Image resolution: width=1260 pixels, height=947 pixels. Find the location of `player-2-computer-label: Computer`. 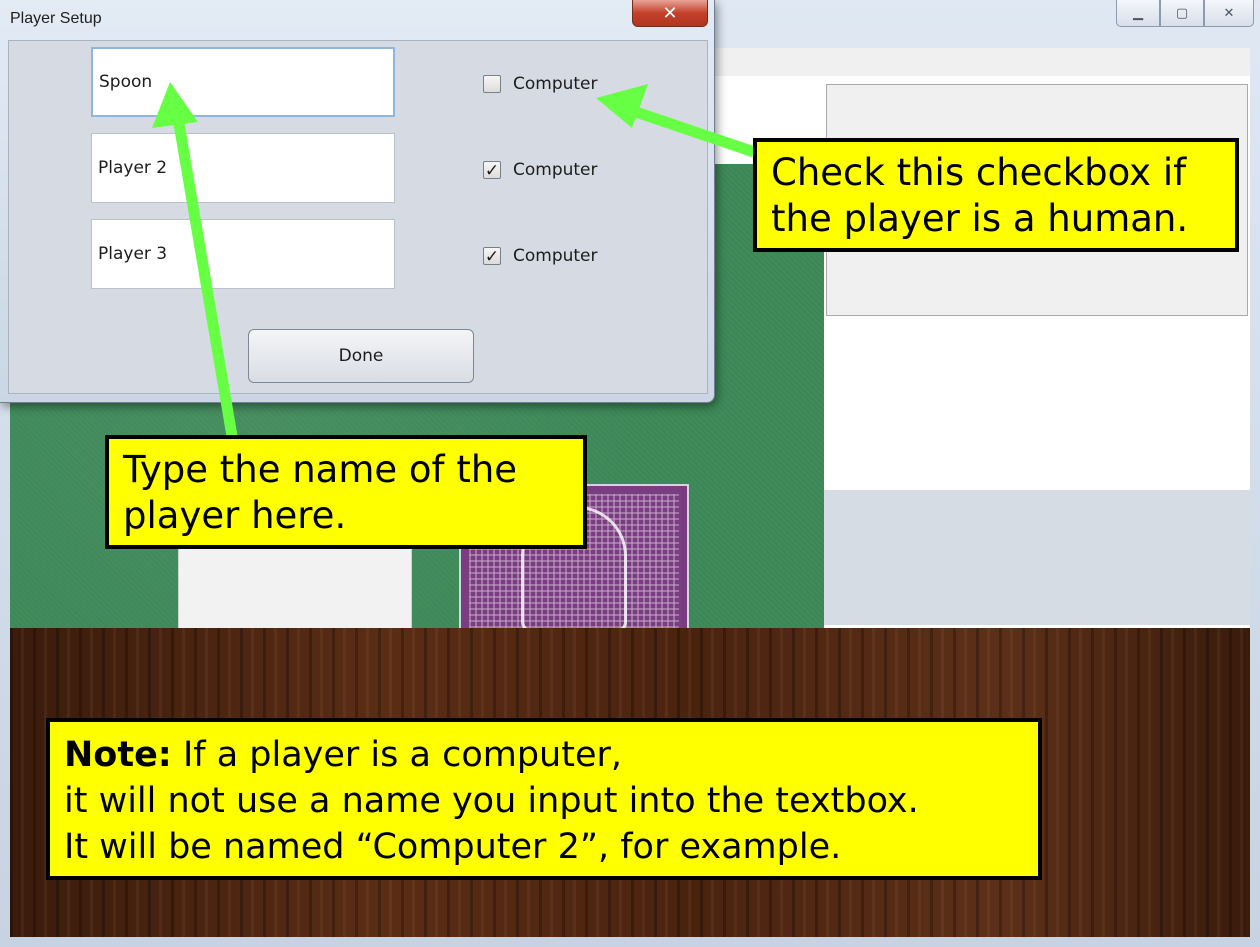

player-2-computer-label: Computer is located at coordinates (555, 170).